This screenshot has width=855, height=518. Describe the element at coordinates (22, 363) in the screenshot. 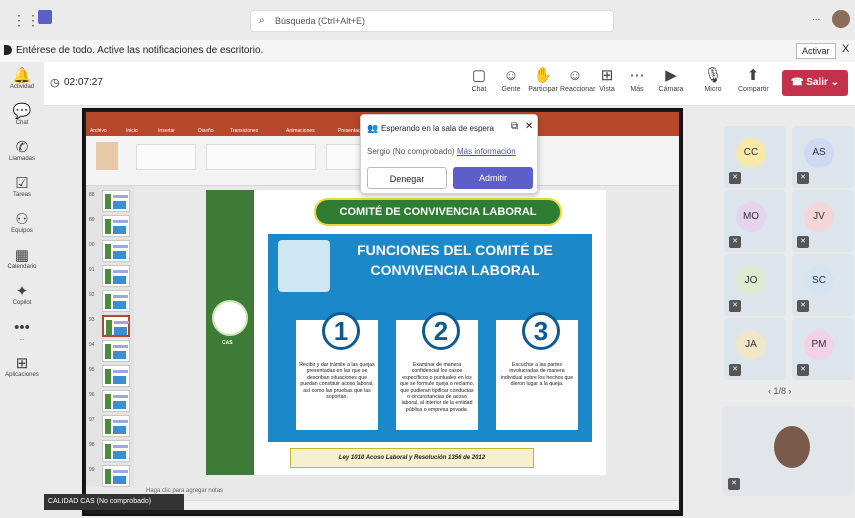

I see `apps-icon: ⊞` at that location.